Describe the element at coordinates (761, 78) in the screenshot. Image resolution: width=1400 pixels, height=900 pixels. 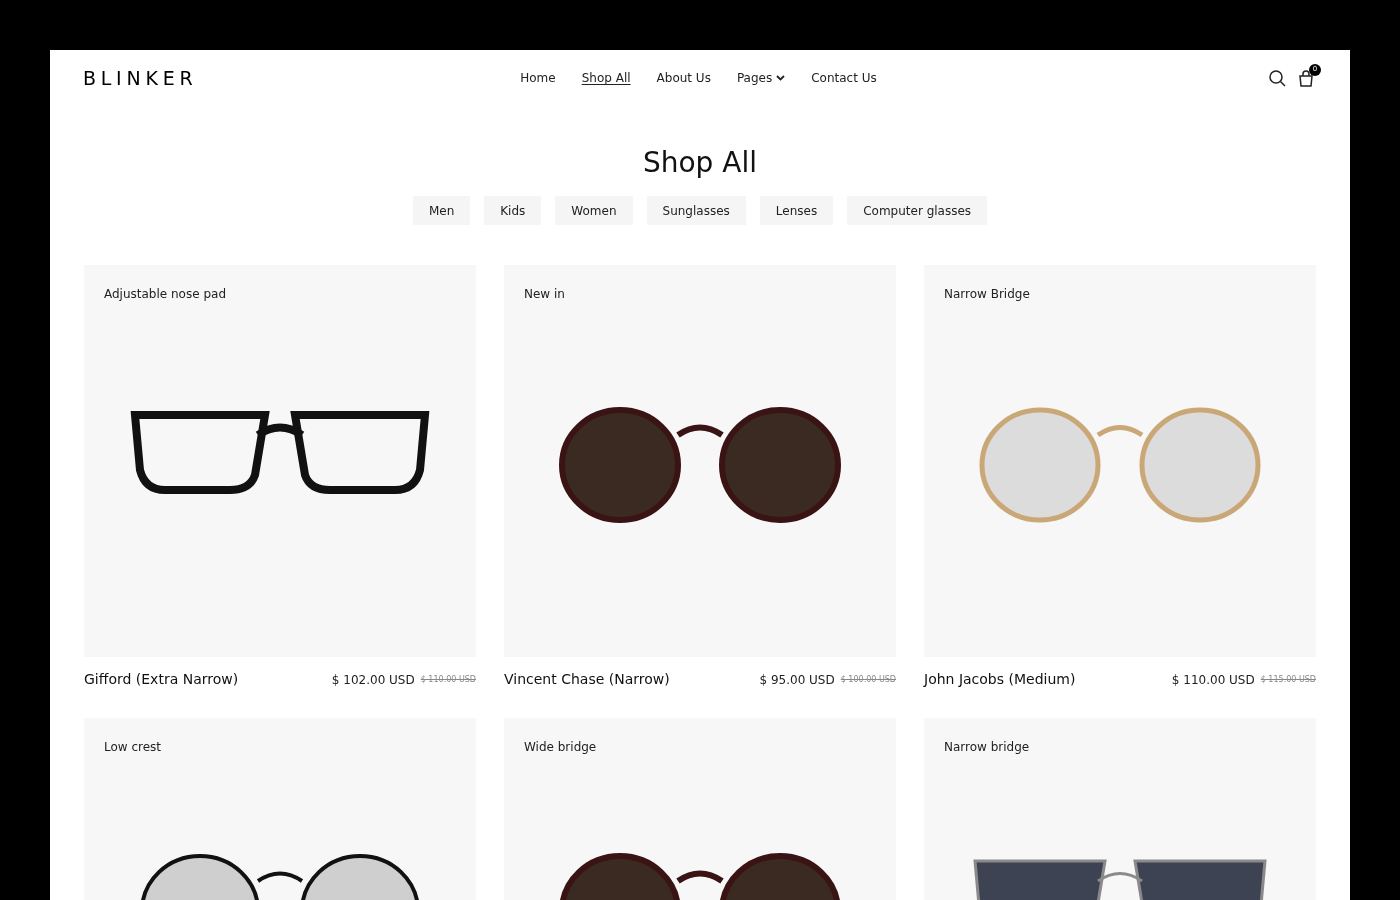
I see `nav-link: Pages` at that location.